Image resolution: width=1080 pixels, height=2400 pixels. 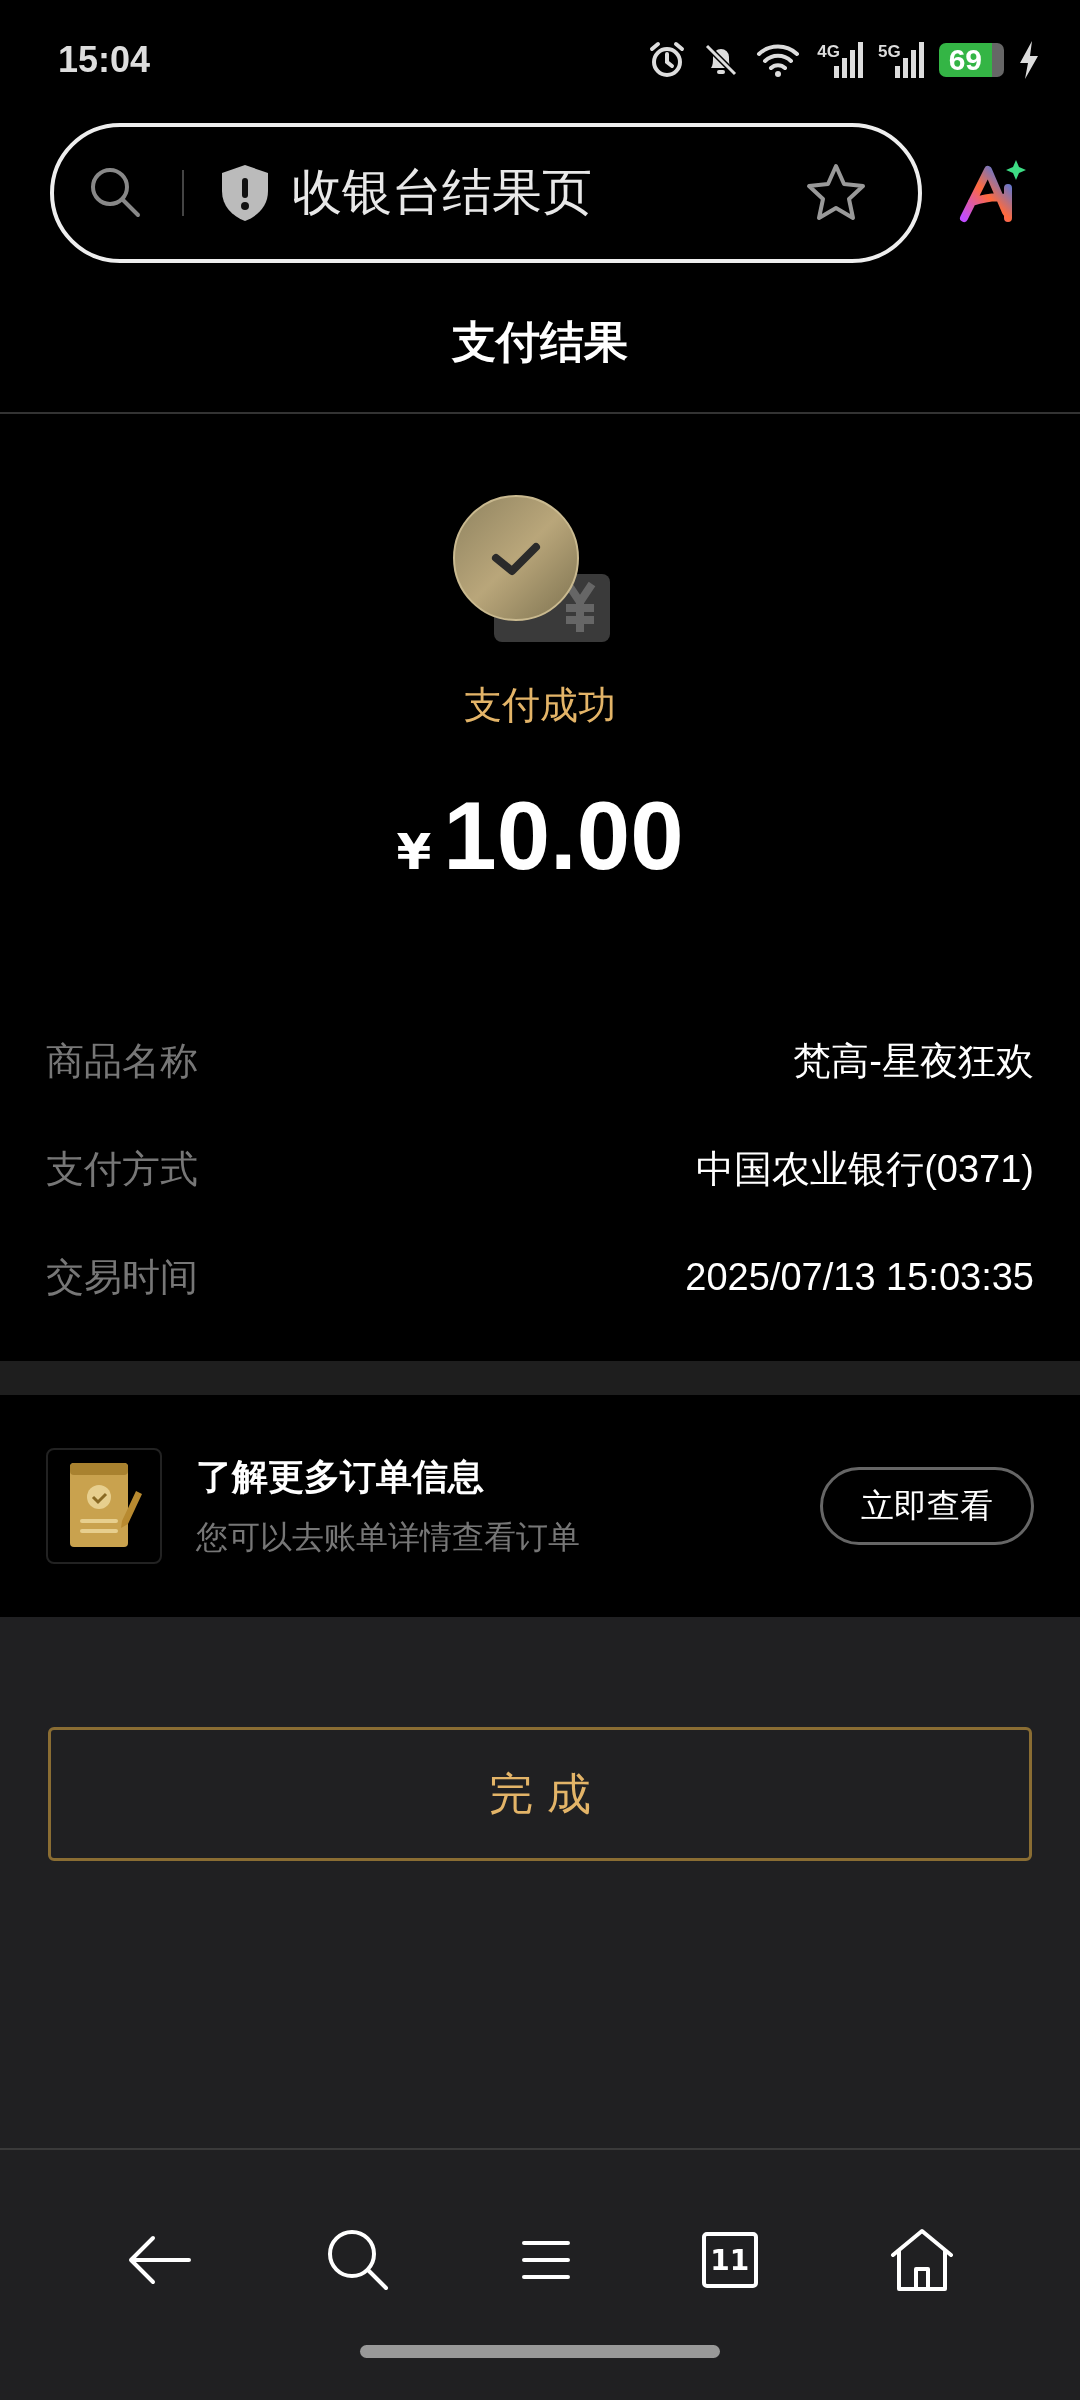 What do you see at coordinates (122, 1061) in the screenshot?
I see `detail-label: 商品名称` at bounding box center [122, 1061].